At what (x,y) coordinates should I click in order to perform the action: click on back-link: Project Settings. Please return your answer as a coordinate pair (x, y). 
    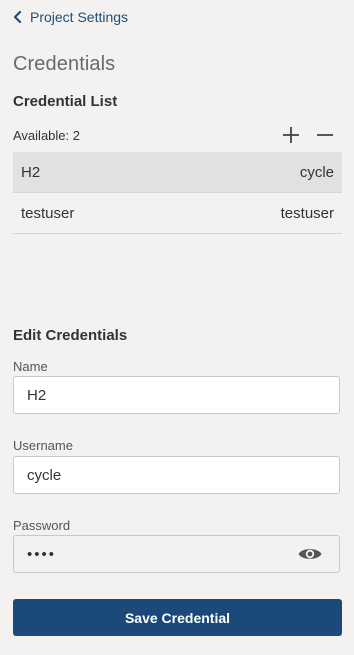
    Looking at the image, I should click on (70, 17).